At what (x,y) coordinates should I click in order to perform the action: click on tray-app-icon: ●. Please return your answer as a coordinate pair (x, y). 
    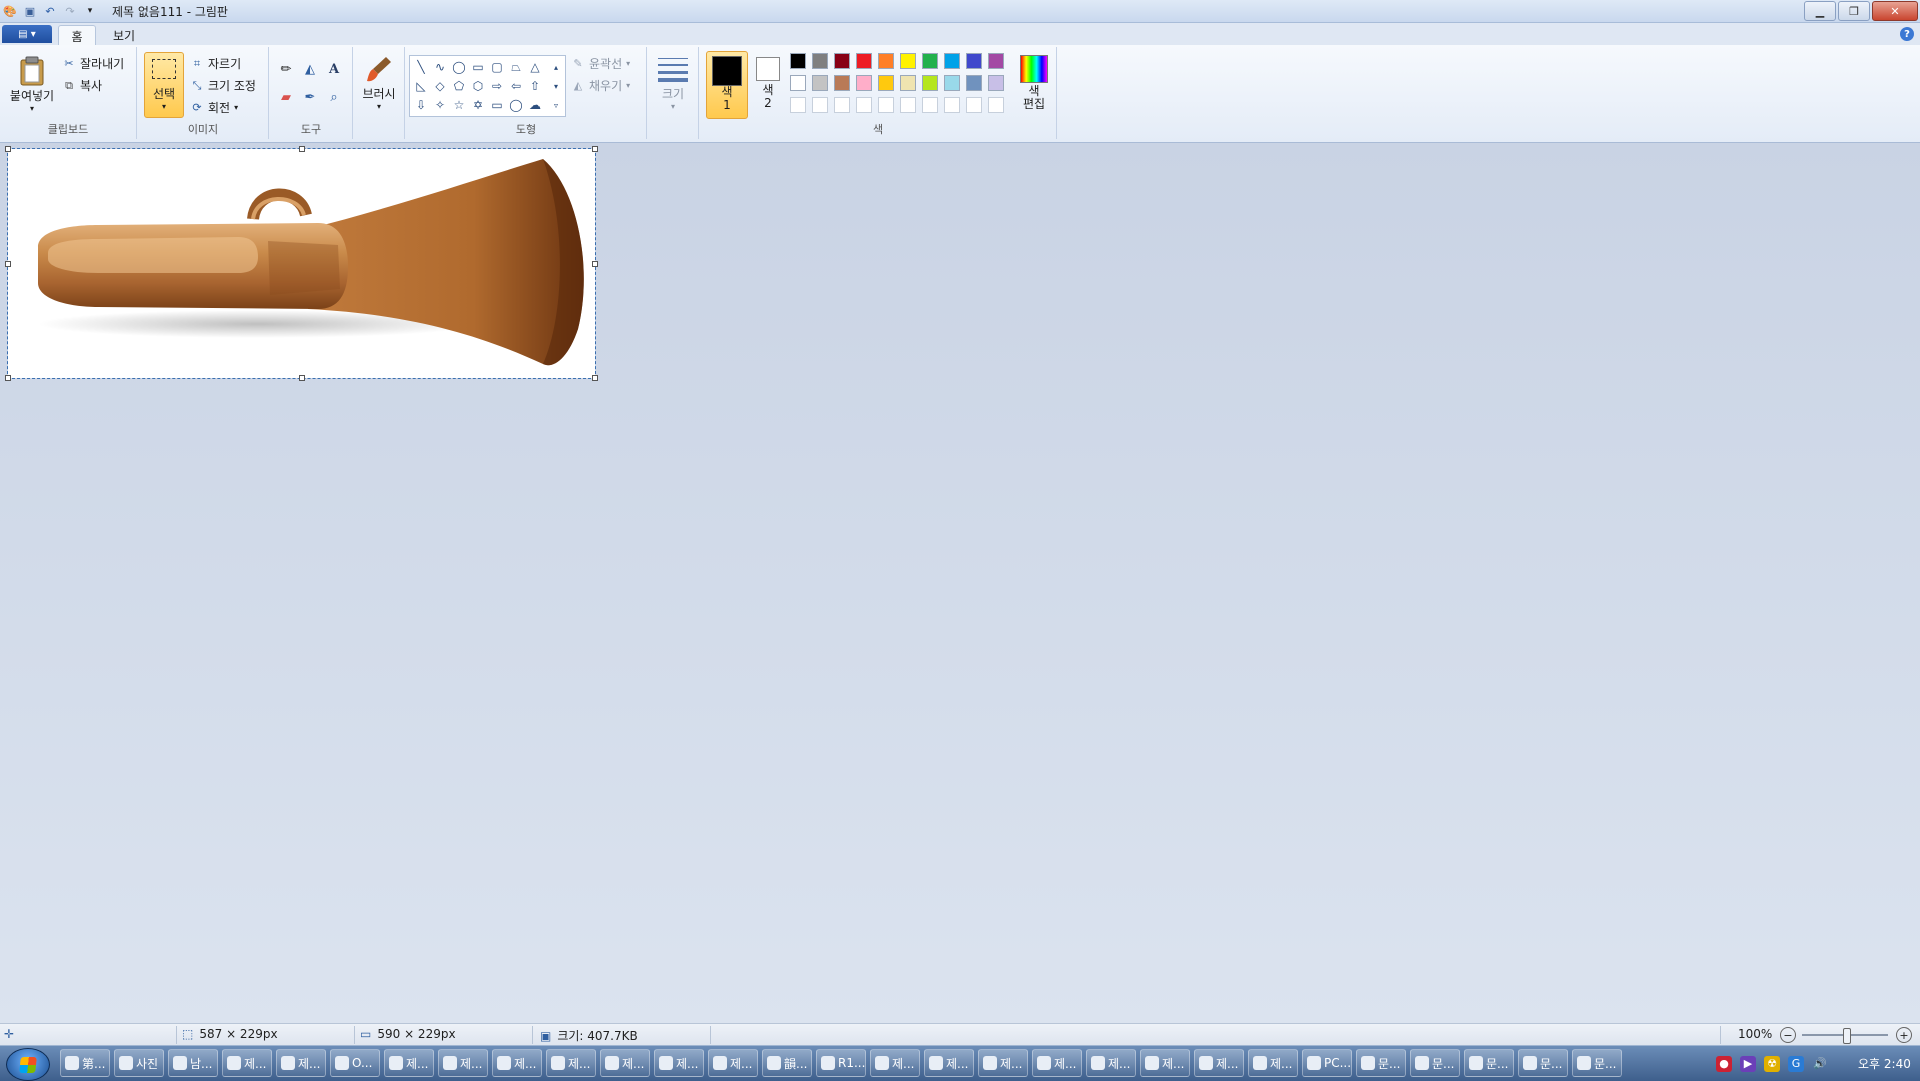
    Looking at the image, I should click on (1724, 1063).